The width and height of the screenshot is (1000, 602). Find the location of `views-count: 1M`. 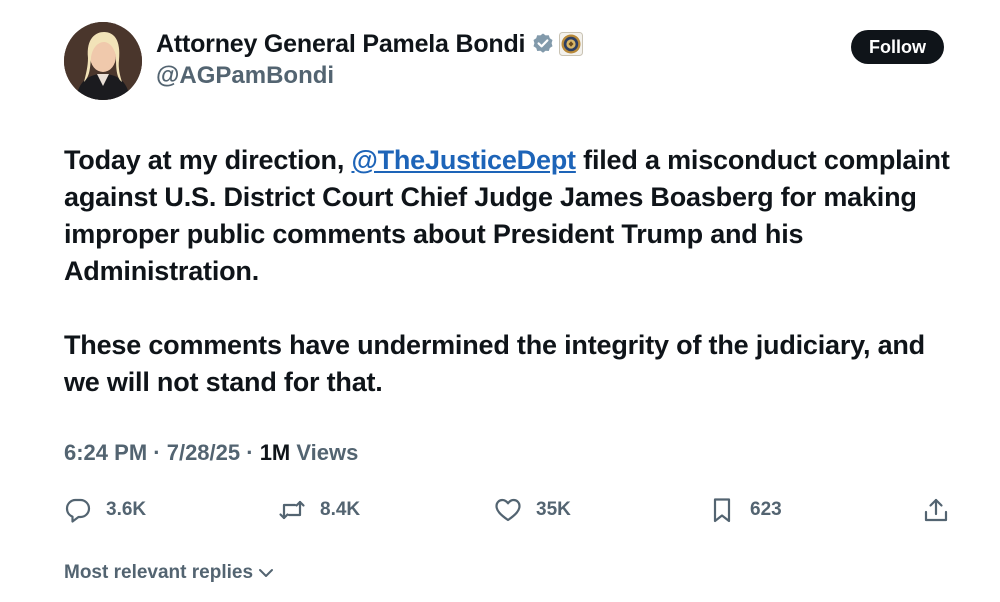

views-count: 1M is located at coordinates (275, 452).